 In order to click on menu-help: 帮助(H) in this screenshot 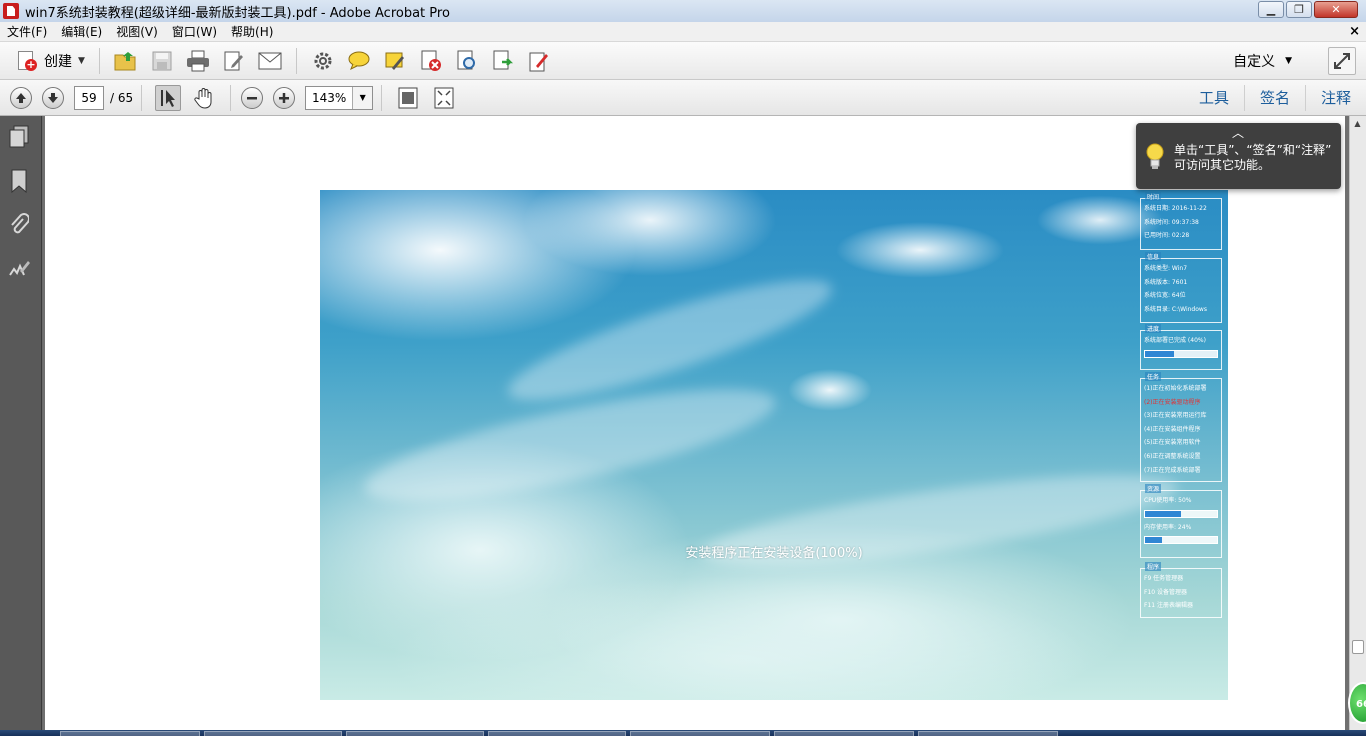, I will do `click(252, 31)`.